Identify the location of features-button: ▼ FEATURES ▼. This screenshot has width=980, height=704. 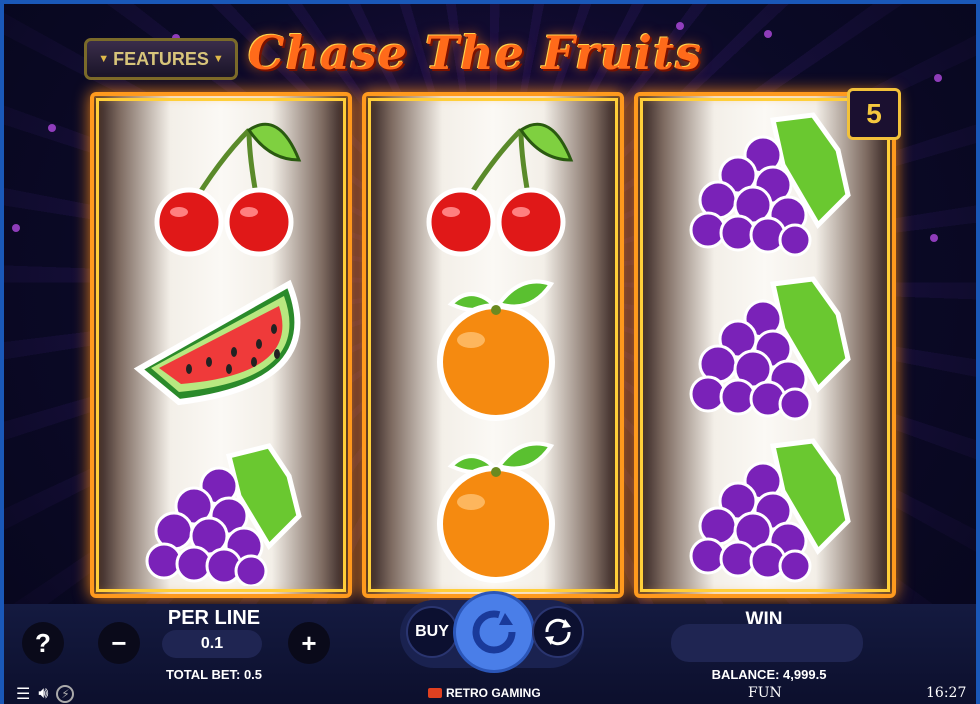
(161, 59).